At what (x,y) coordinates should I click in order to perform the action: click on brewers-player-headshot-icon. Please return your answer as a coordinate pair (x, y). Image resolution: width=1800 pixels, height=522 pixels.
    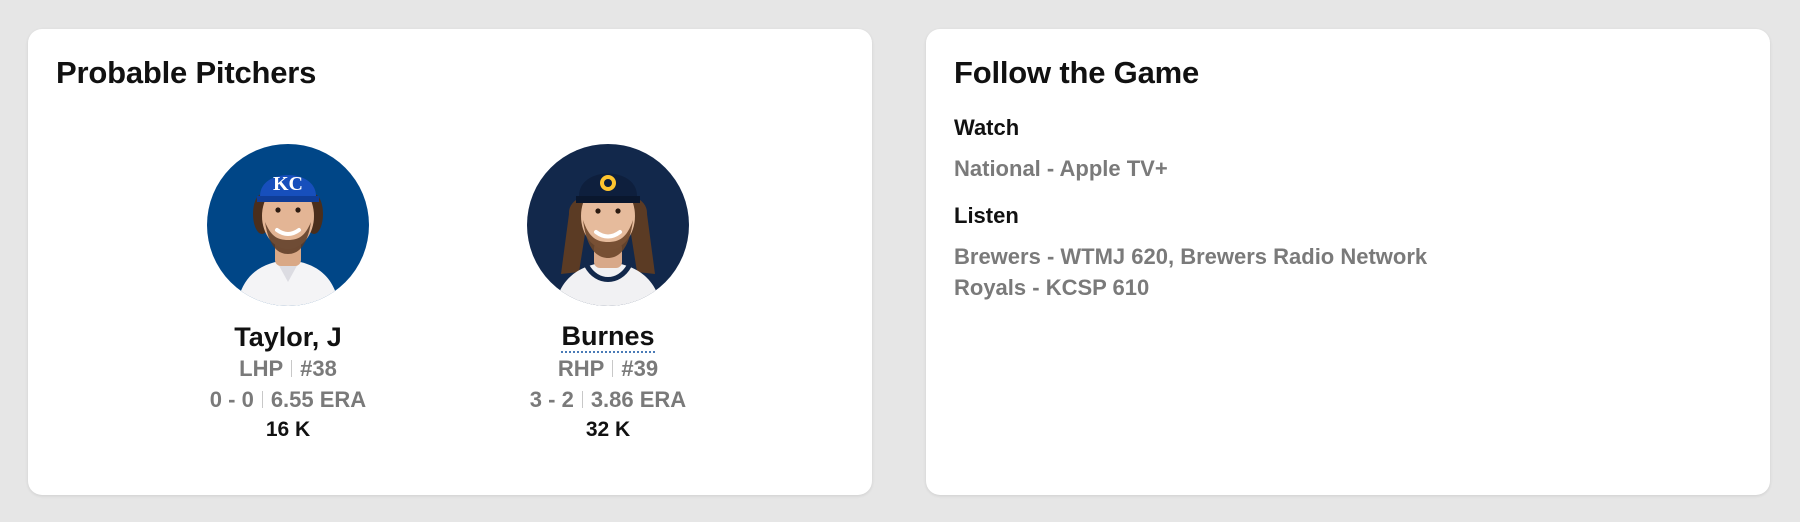
    Looking at the image, I should click on (608, 225).